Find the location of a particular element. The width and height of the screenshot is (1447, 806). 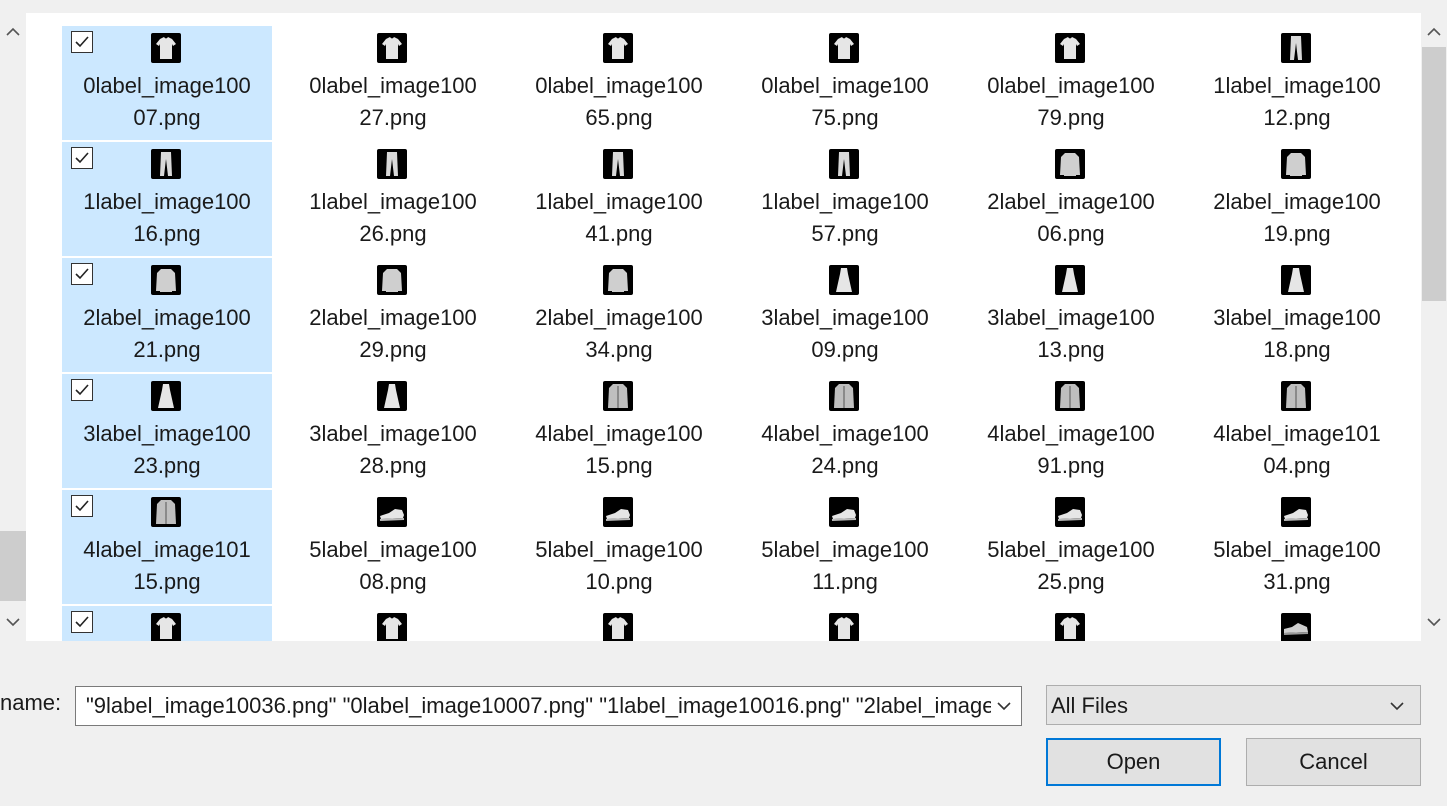

file-name-text: 3label_image100 23.png is located at coordinates (167, 450).